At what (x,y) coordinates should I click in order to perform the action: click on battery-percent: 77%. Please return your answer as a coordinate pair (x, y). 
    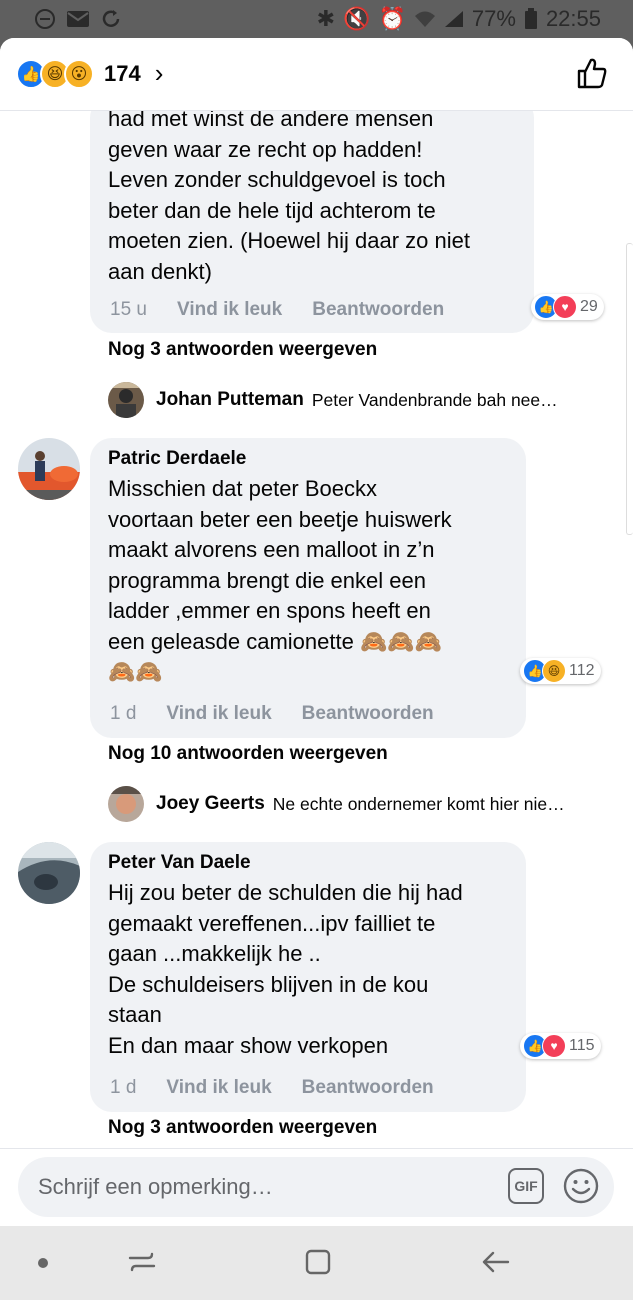
    Looking at the image, I should click on (493, 18).